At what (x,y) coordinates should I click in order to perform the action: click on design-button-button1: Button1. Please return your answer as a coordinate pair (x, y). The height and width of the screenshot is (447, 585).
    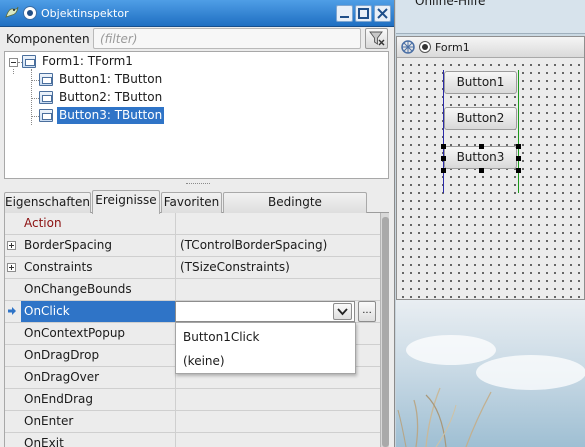
    Looking at the image, I should click on (480, 82).